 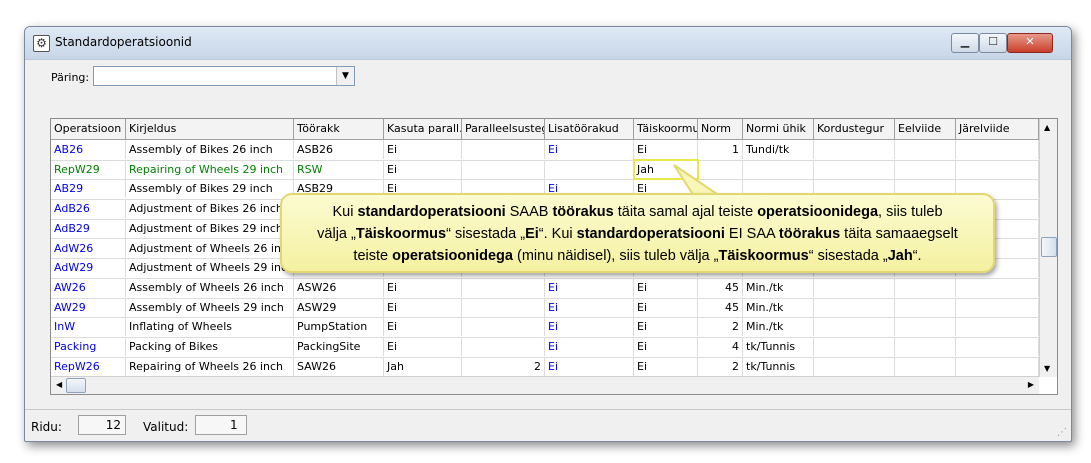 I want to click on table-cell: AB26, so click(x=88, y=149).